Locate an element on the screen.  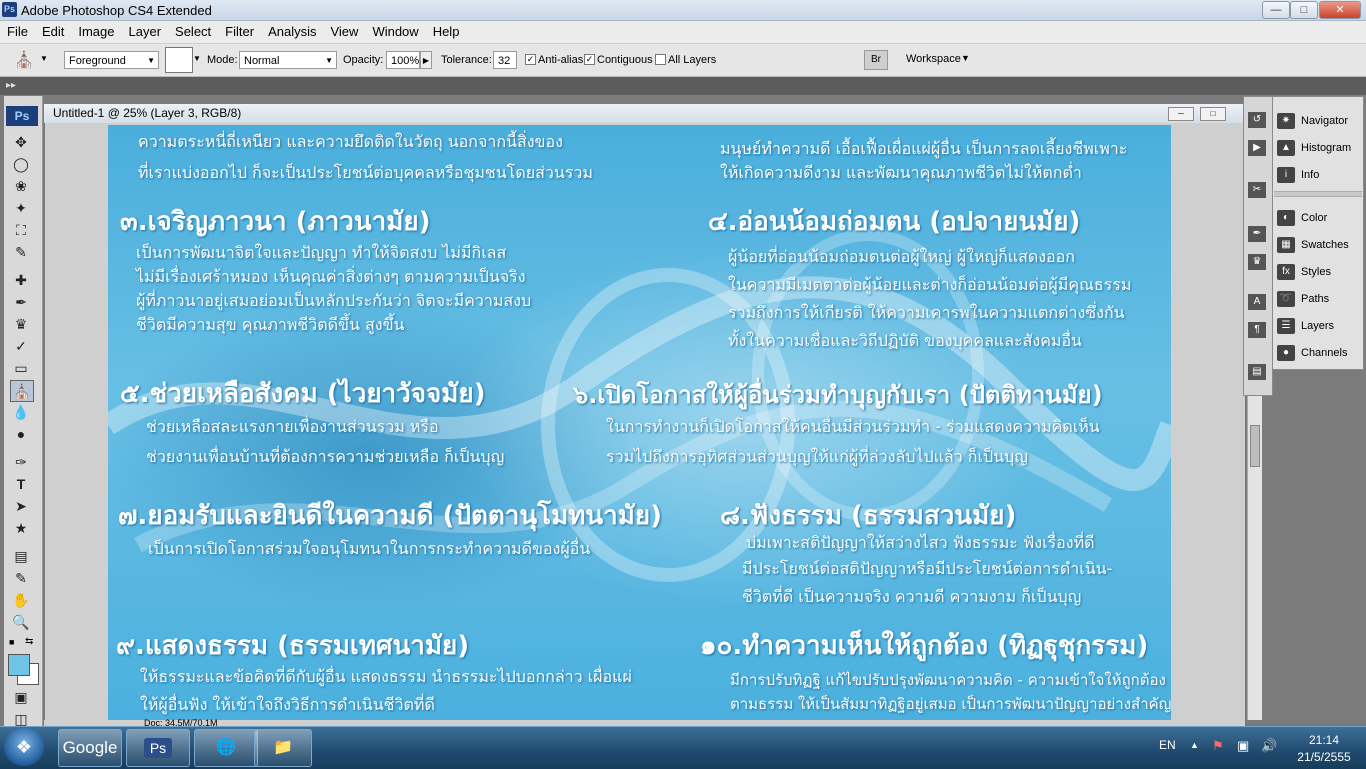
fill-source-select: Foreground ▼ is located at coordinates (111, 60).